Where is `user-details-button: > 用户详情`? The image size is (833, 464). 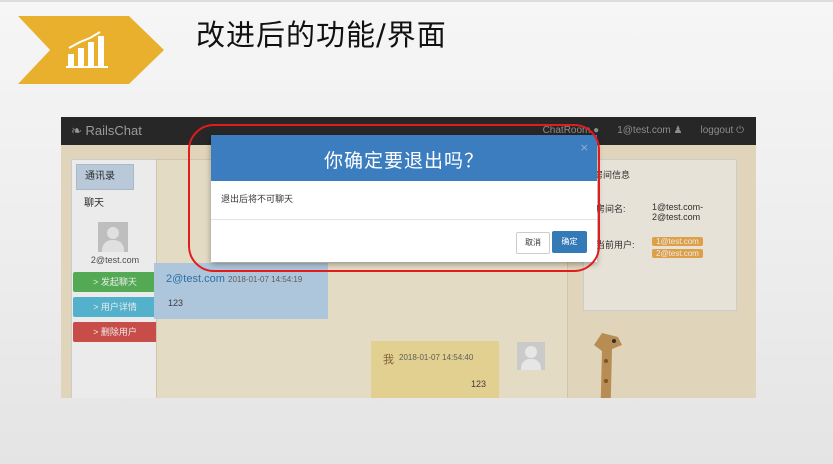 user-details-button: > 用户详情 is located at coordinates (115, 307).